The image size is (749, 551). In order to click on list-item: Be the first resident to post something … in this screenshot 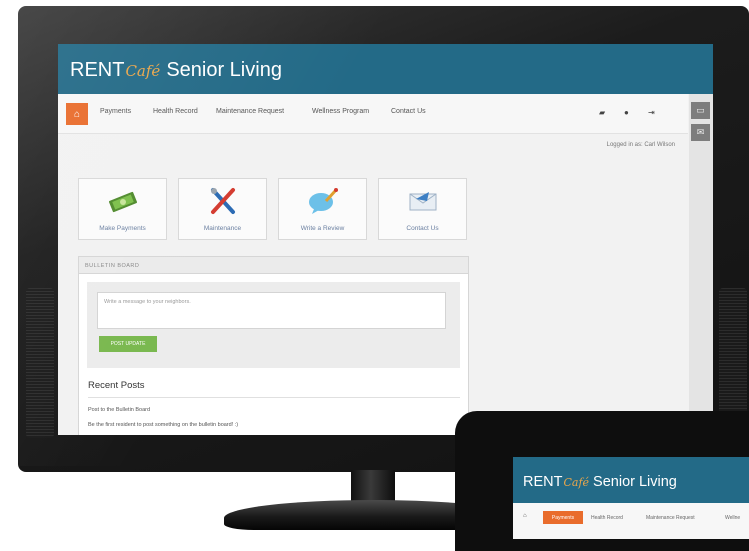, I will do `click(163, 425)`.